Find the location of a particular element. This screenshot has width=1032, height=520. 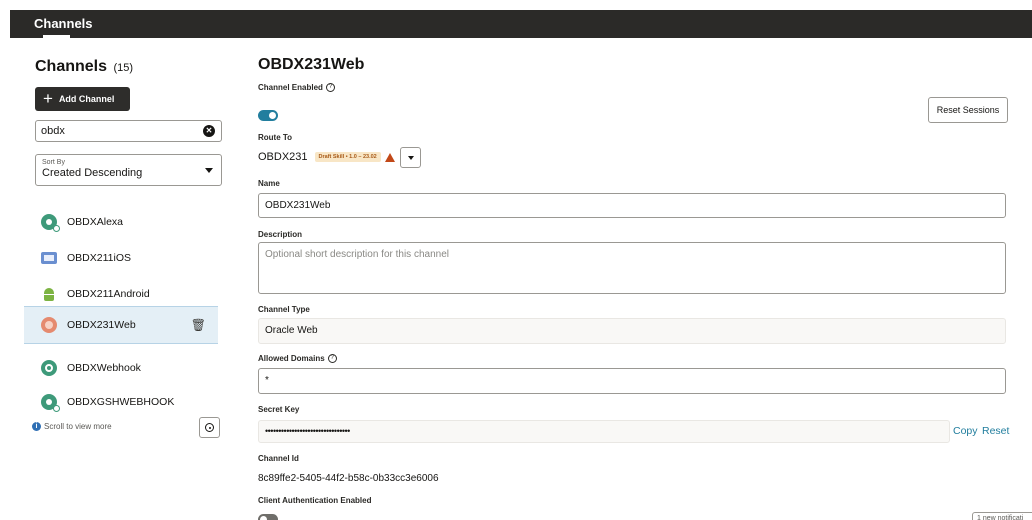

channel-enabled-text: Channel Enabled is located at coordinates (290, 87).